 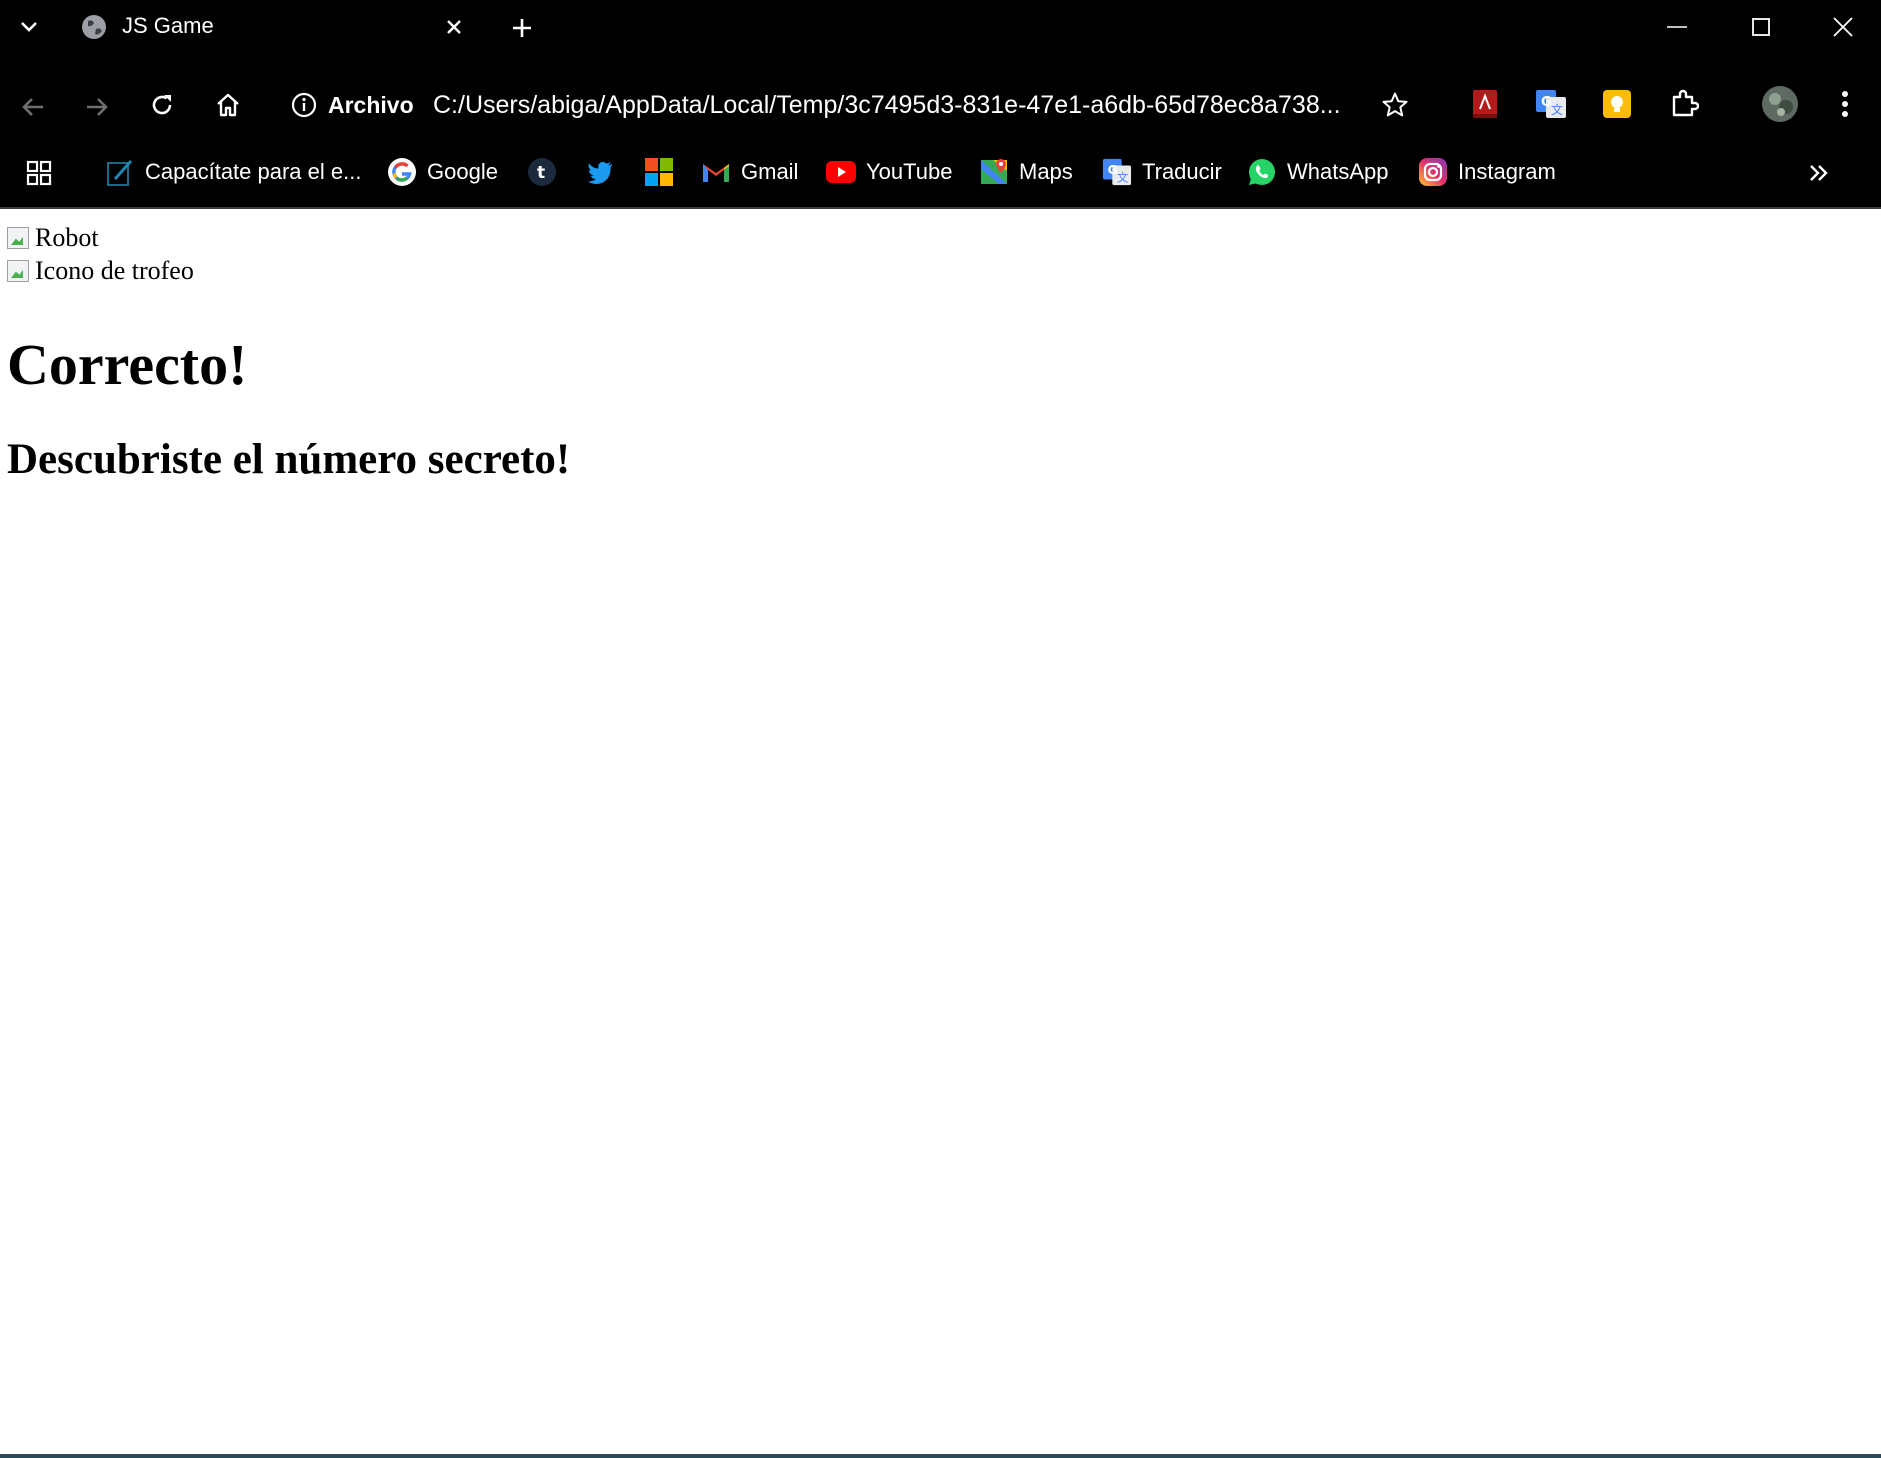 I want to click on globe-icon, so click(x=94, y=27).